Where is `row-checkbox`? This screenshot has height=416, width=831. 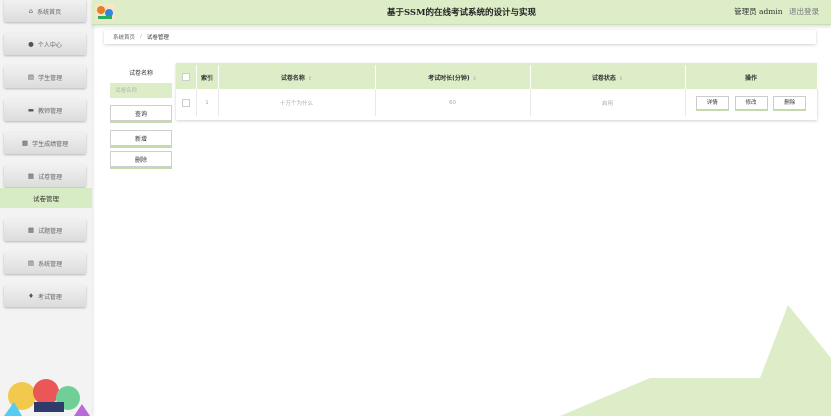
row-checkbox is located at coordinates (185, 102).